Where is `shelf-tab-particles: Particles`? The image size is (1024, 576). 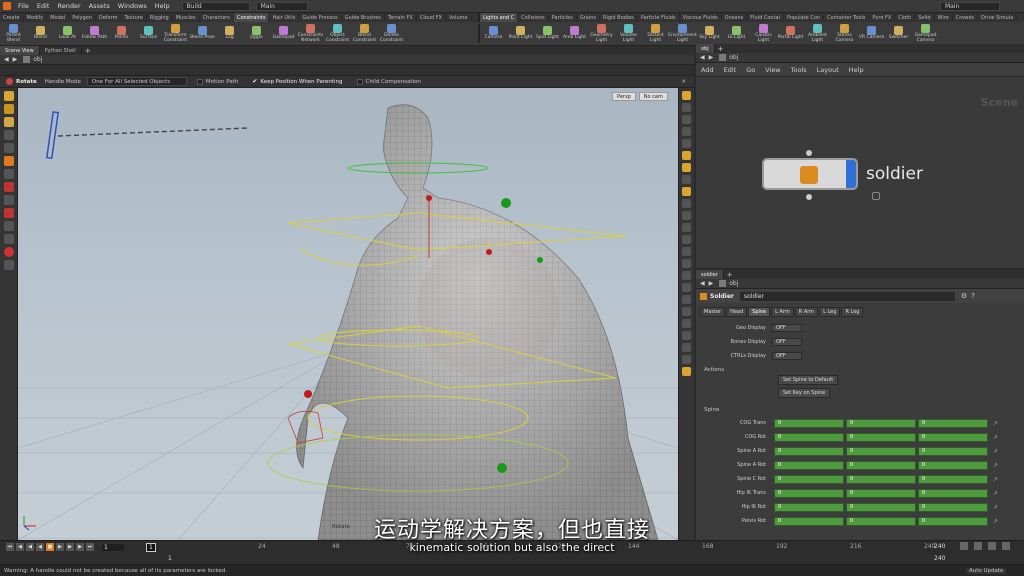 shelf-tab-particles: Particles is located at coordinates (563, 17).